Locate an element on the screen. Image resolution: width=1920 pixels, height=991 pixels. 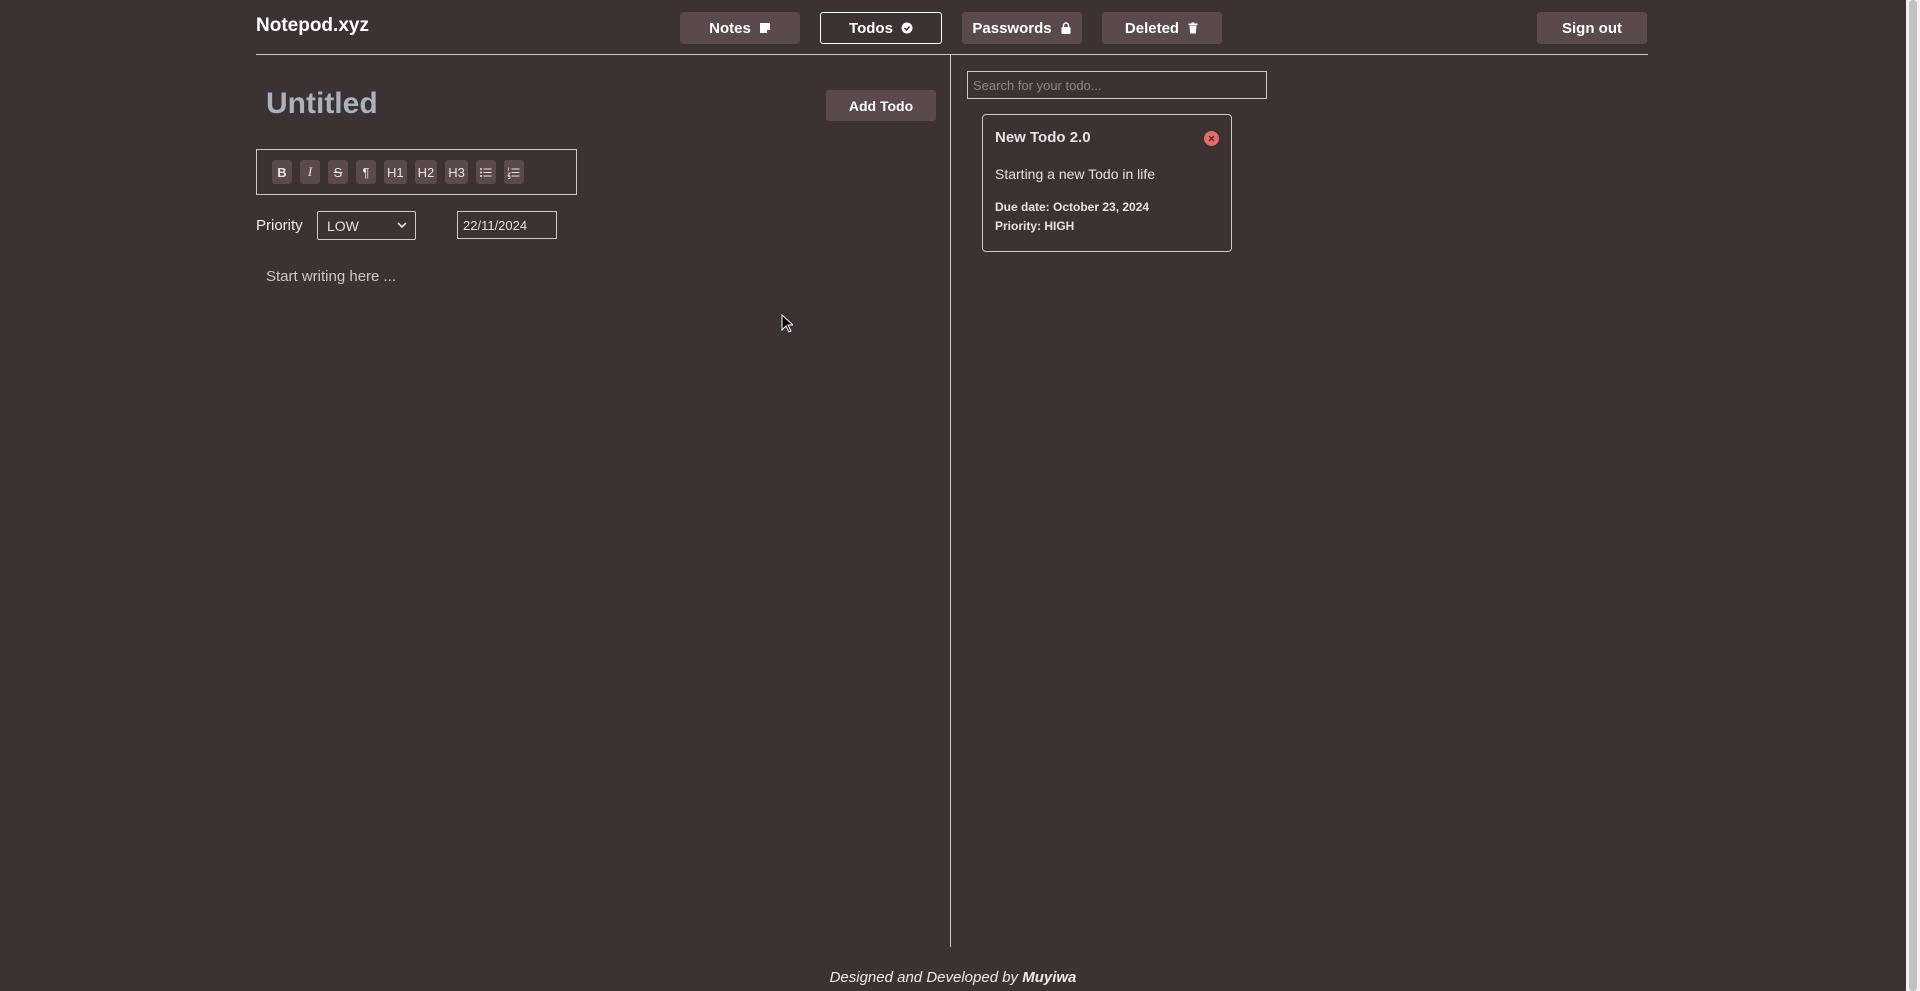
brand-logo: Notepod.xyz is located at coordinates (312, 26).